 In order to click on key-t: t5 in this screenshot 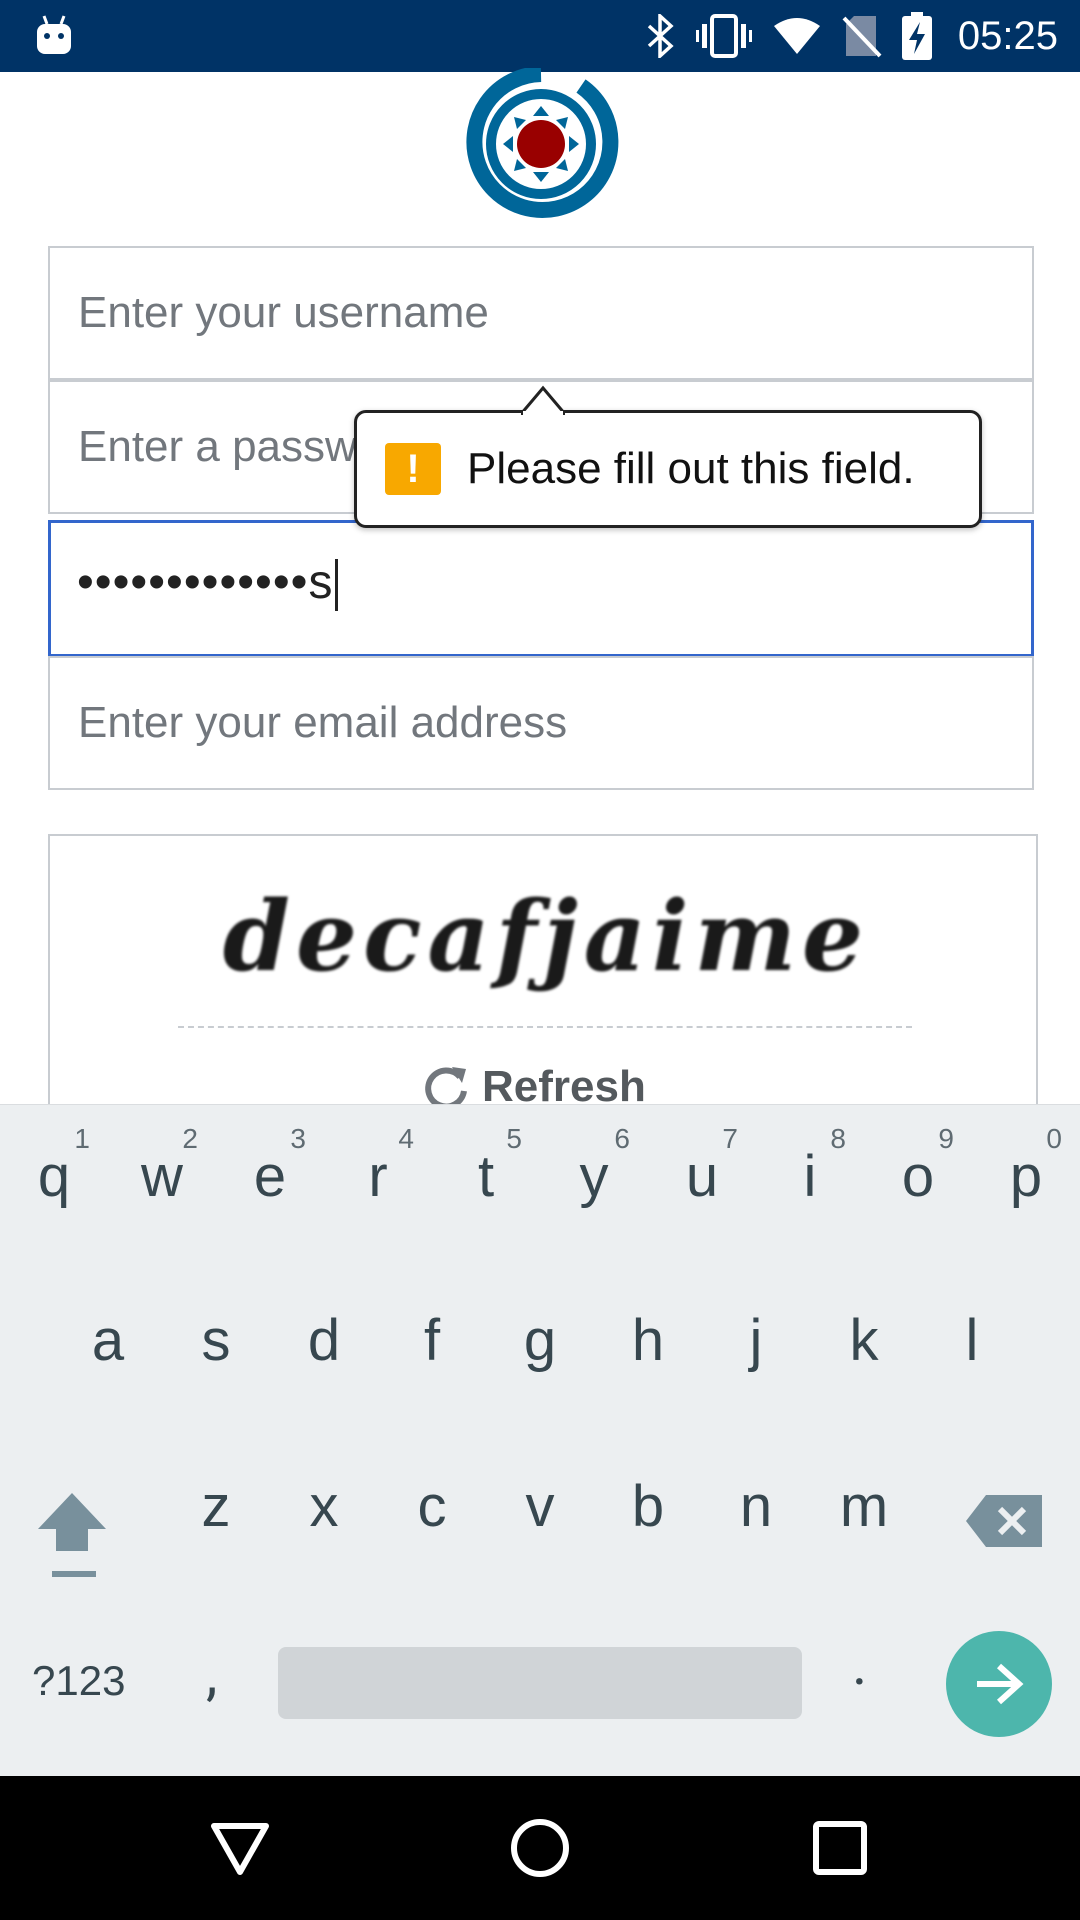, I will do `click(486, 1175)`.